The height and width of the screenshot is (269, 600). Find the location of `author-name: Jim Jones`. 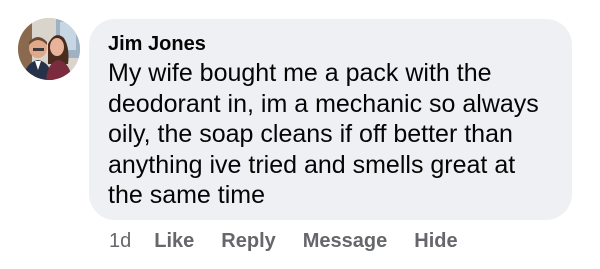

author-name: Jim Jones is located at coordinates (331, 44).